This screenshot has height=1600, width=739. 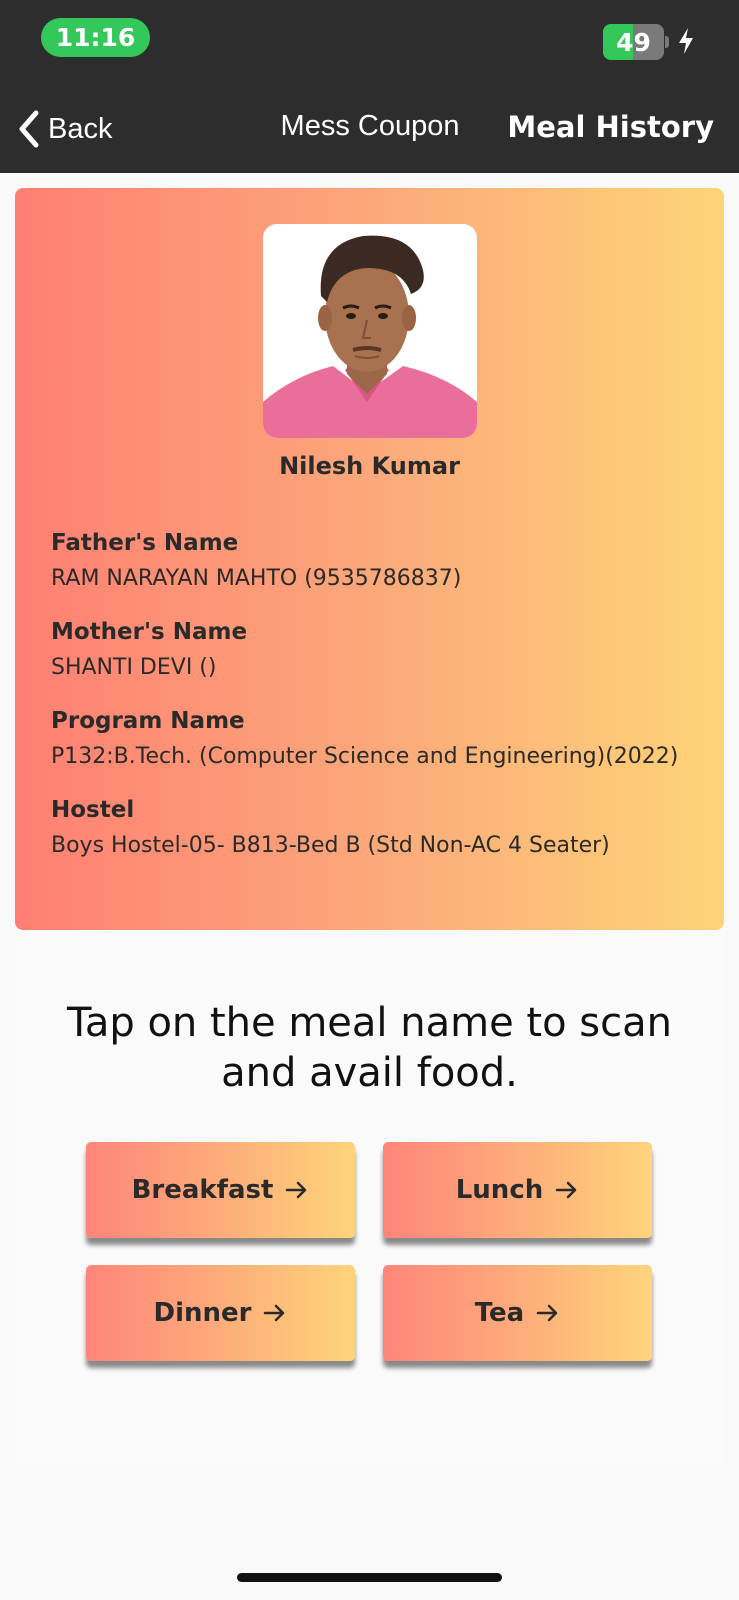 What do you see at coordinates (369, 86) in the screenshot?
I see `top-bar: 11:16 49 Back Mess Coupon Meal History` at bounding box center [369, 86].